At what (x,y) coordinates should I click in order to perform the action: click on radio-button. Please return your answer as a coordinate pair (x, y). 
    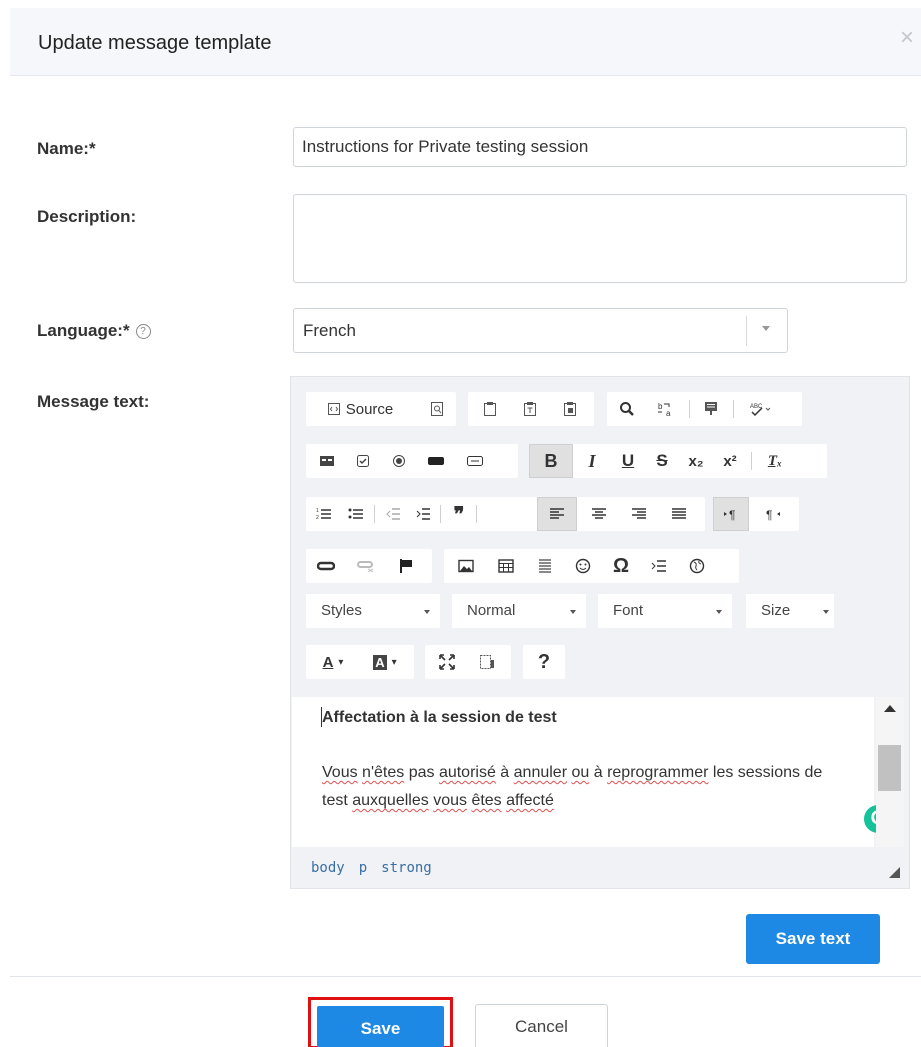
    Looking at the image, I should click on (399, 461).